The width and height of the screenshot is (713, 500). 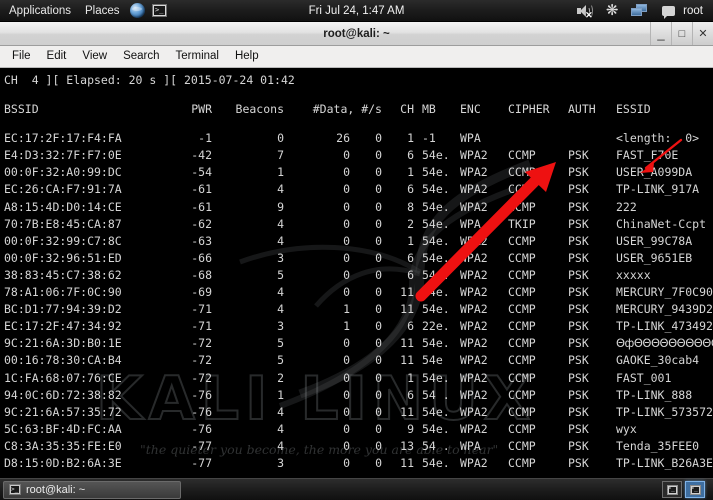 What do you see at coordinates (436, 326) in the screenshot?
I see `cell-mb: 22e.` at bounding box center [436, 326].